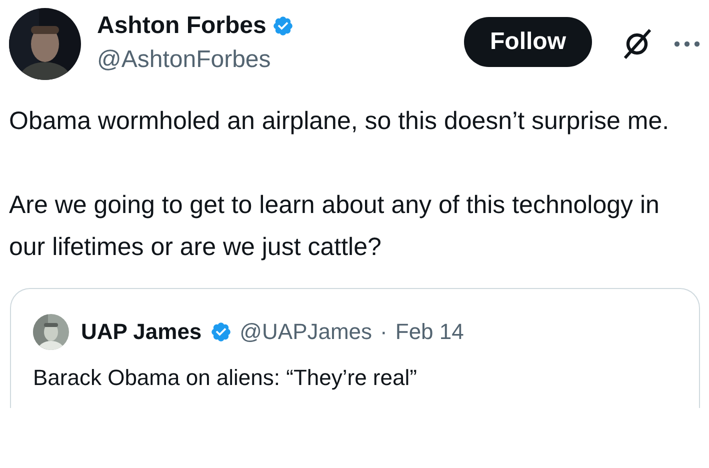 The image size is (709, 468). What do you see at coordinates (429, 332) in the screenshot?
I see `post-date: Feb 14` at bounding box center [429, 332].